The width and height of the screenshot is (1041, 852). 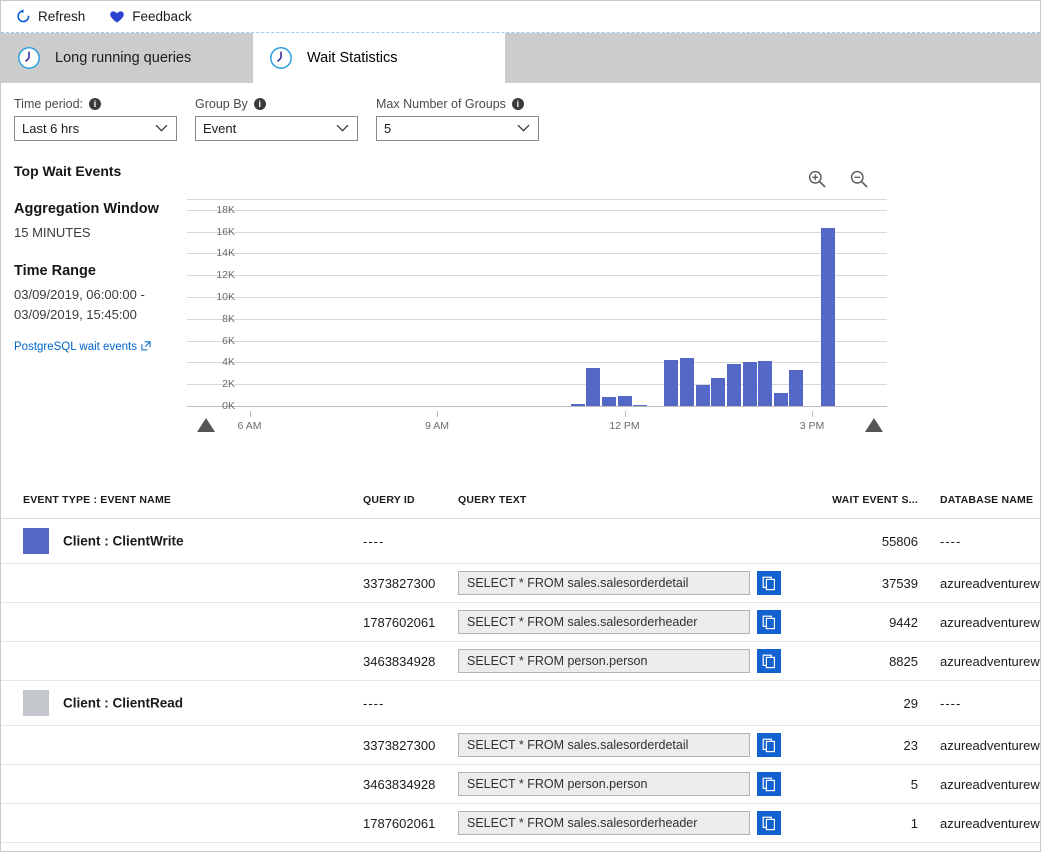 I want to click on external-link-icon, so click(x=146, y=347).